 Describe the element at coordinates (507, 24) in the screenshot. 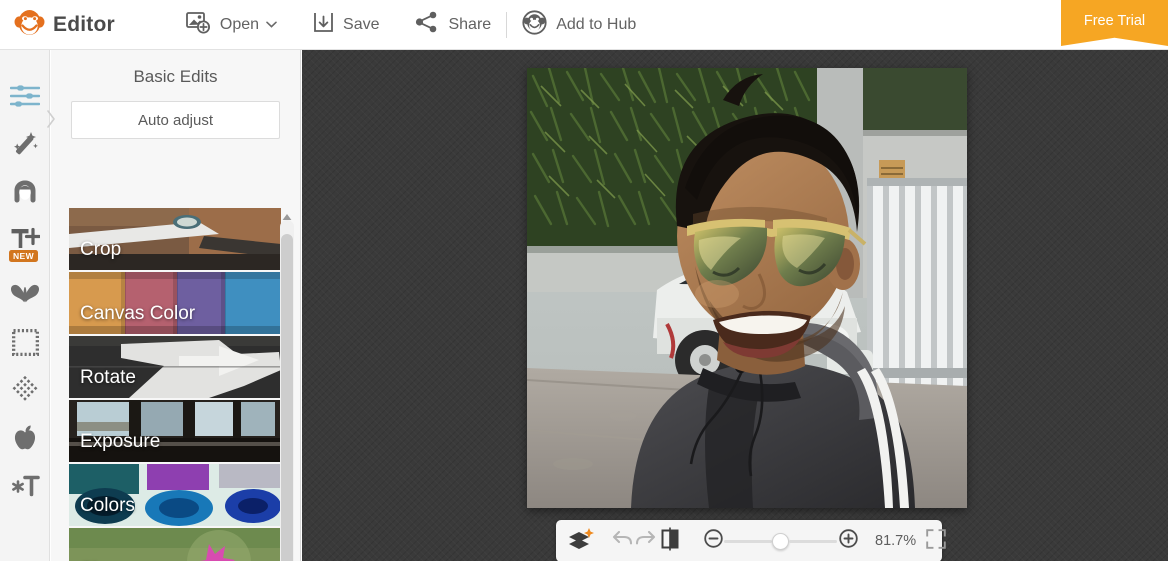

I see `toolbar-divider` at that location.